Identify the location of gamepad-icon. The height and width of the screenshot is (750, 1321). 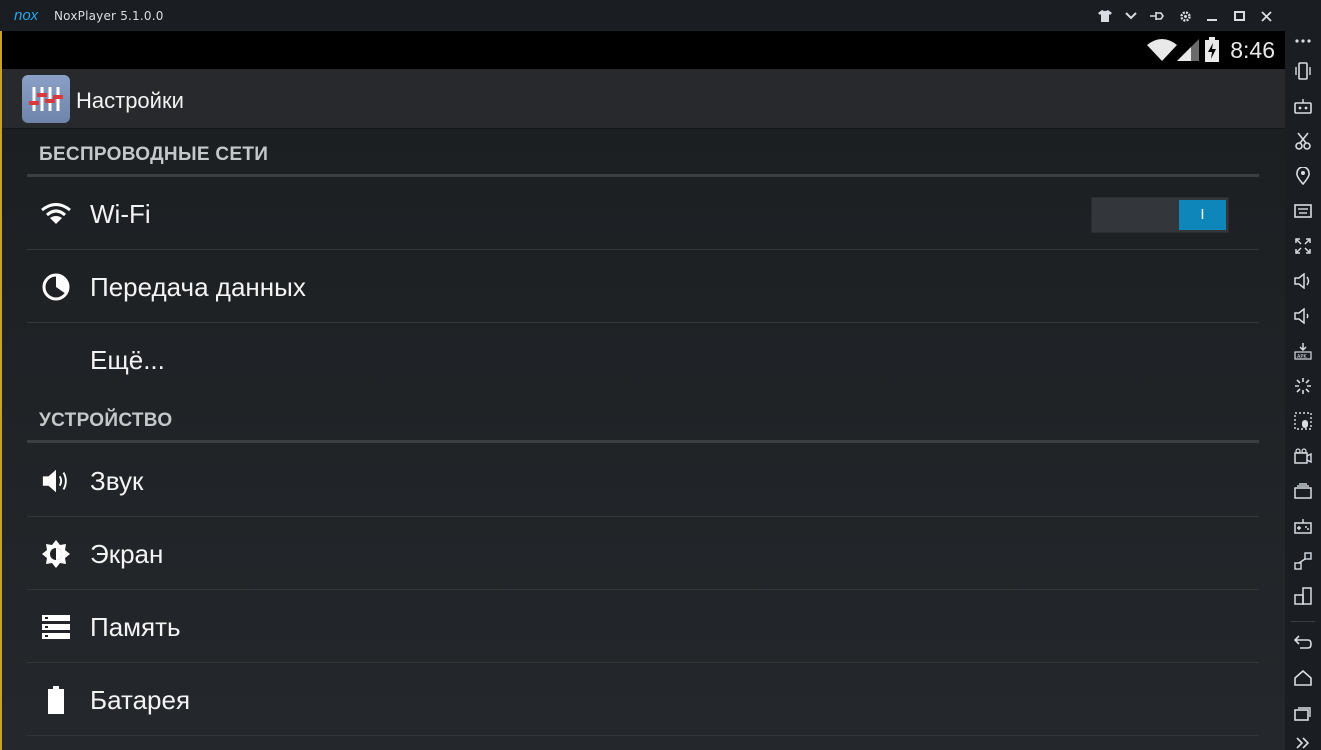
(1303, 526).